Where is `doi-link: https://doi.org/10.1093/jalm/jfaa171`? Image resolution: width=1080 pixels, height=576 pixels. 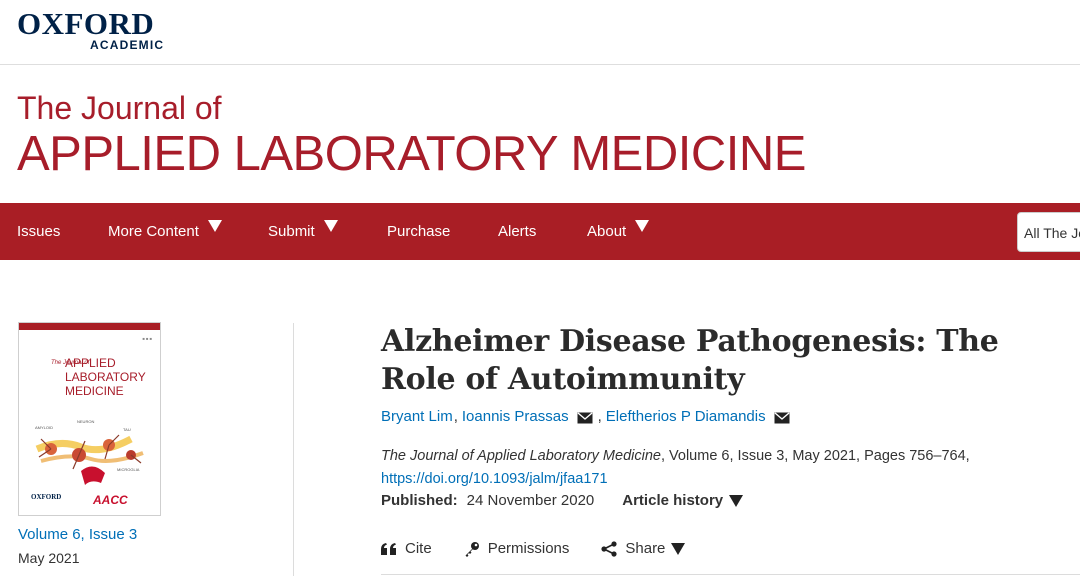 doi-link: https://doi.org/10.1093/jalm/jfaa171 is located at coordinates (494, 479).